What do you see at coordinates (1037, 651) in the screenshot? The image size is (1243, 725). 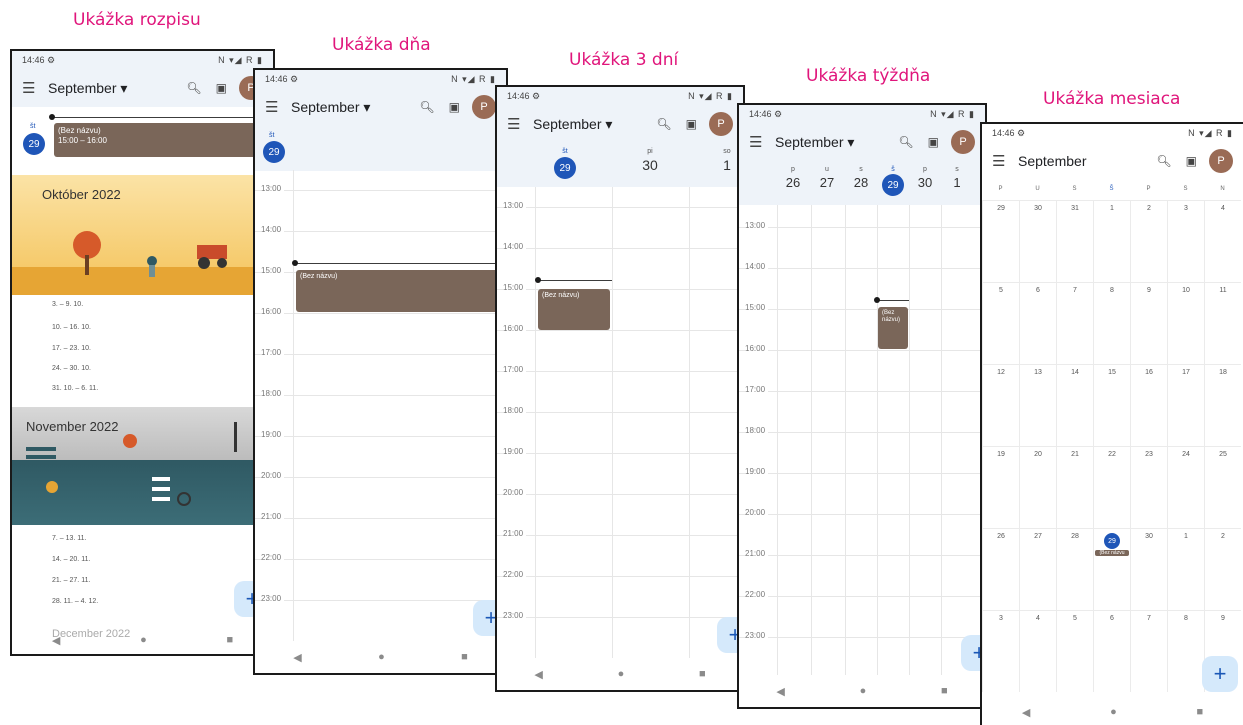 I see `month-day-cell: 4` at bounding box center [1037, 651].